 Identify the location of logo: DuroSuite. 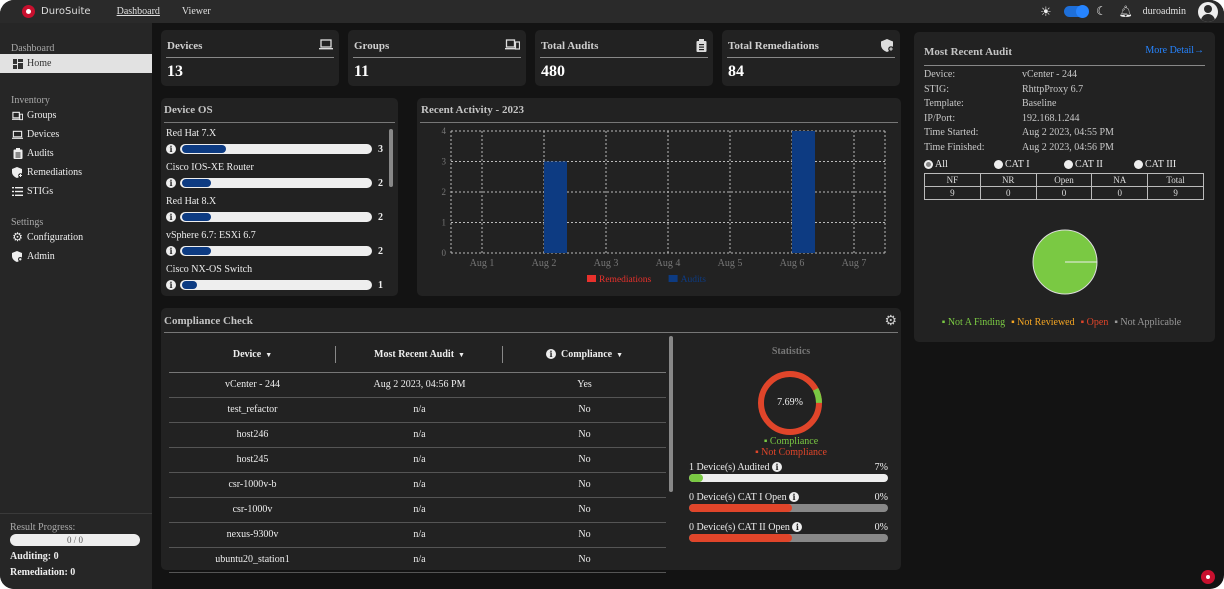
(56, 11).